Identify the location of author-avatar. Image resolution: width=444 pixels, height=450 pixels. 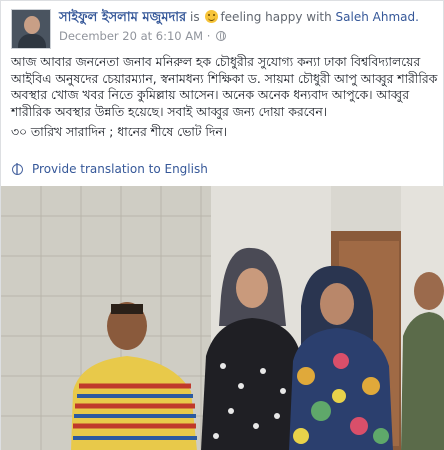
(31, 29).